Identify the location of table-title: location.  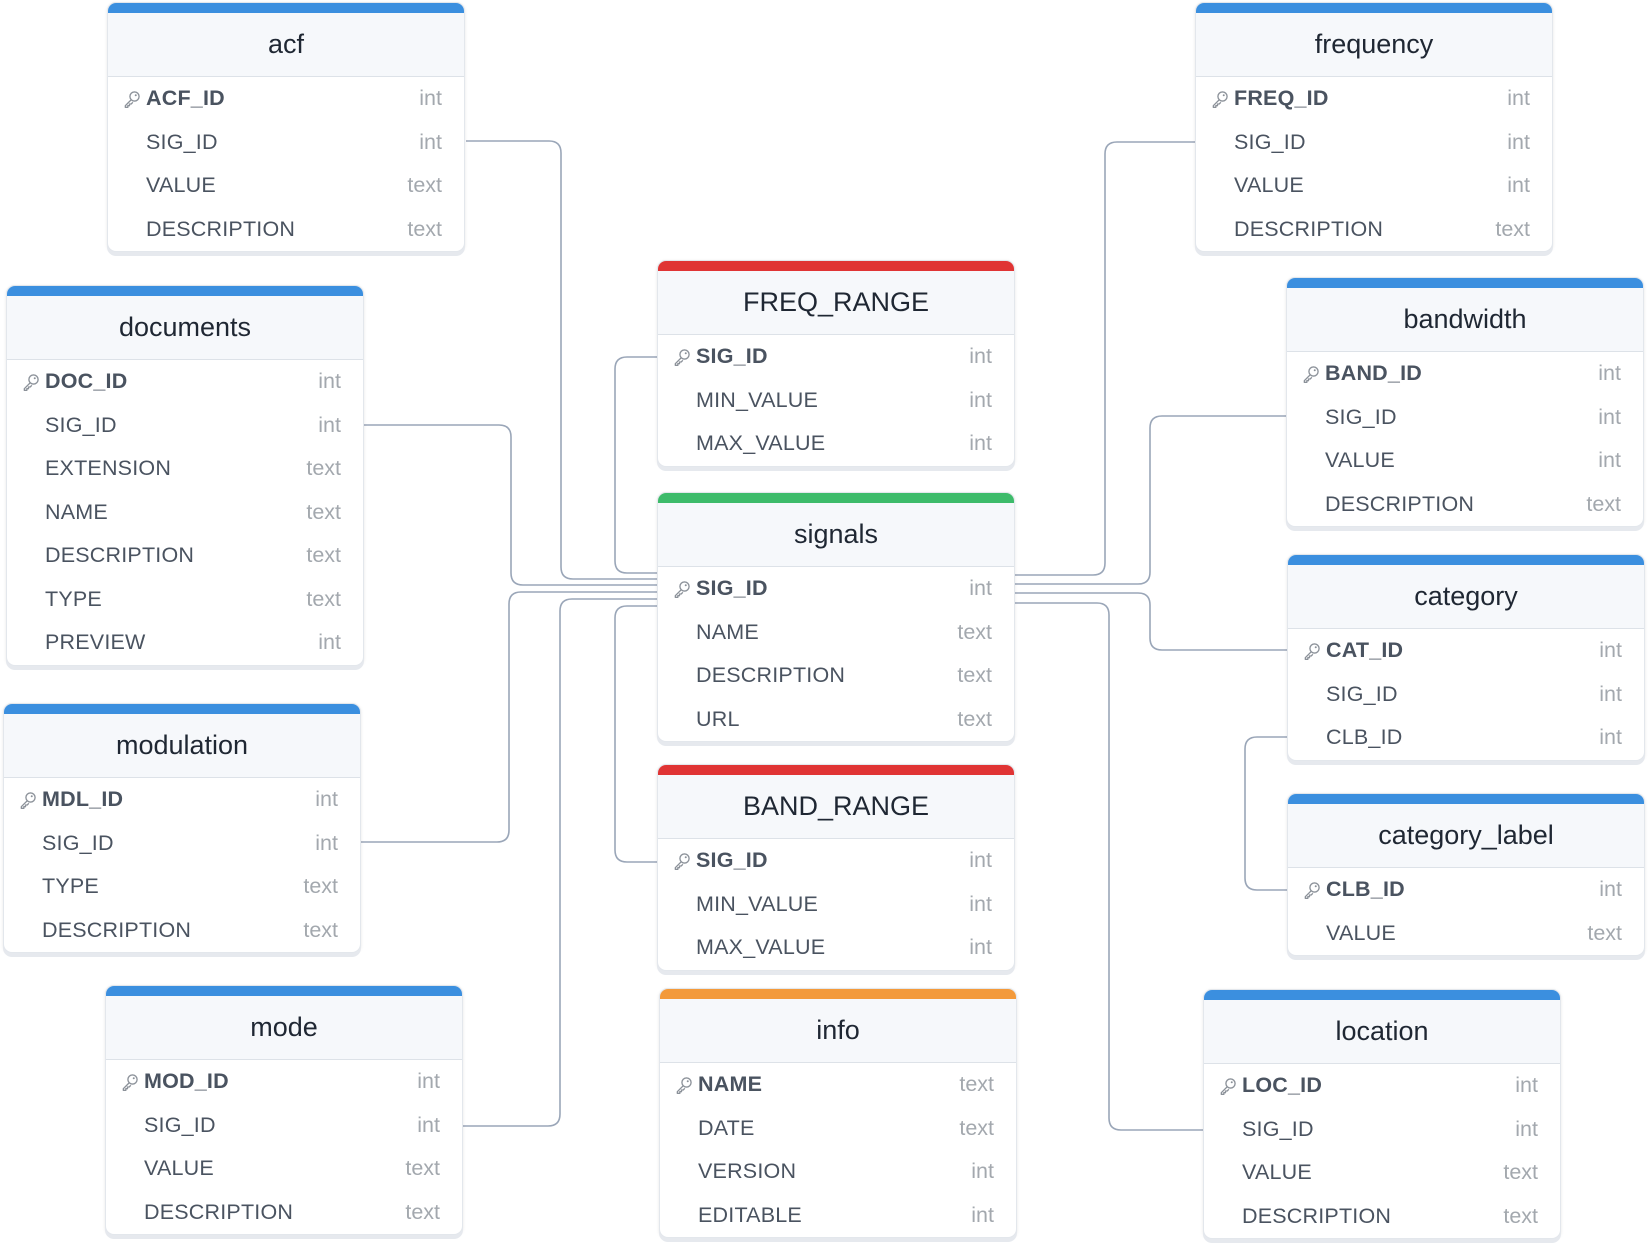
(1382, 1032).